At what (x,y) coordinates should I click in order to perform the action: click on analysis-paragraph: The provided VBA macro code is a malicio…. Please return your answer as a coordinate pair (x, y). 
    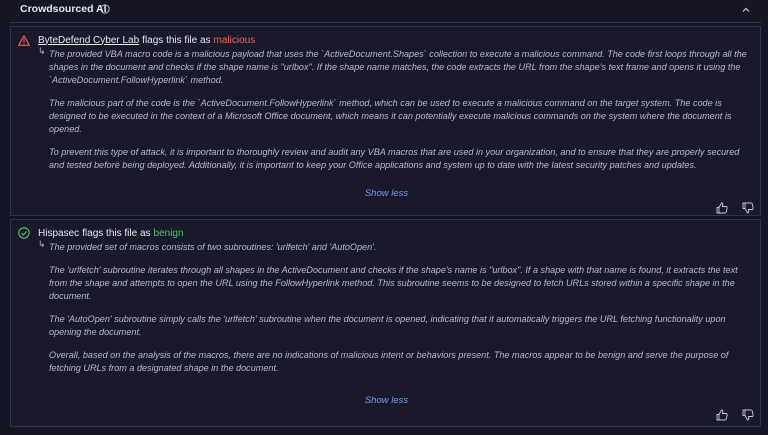
    Looking at the image, I should click on (398, 67).